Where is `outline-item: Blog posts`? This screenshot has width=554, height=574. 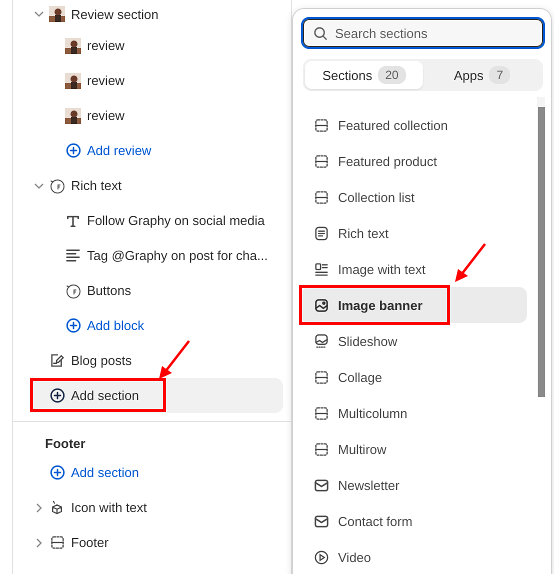
outline-item: Blog posts is located at coordinates (90, 360).